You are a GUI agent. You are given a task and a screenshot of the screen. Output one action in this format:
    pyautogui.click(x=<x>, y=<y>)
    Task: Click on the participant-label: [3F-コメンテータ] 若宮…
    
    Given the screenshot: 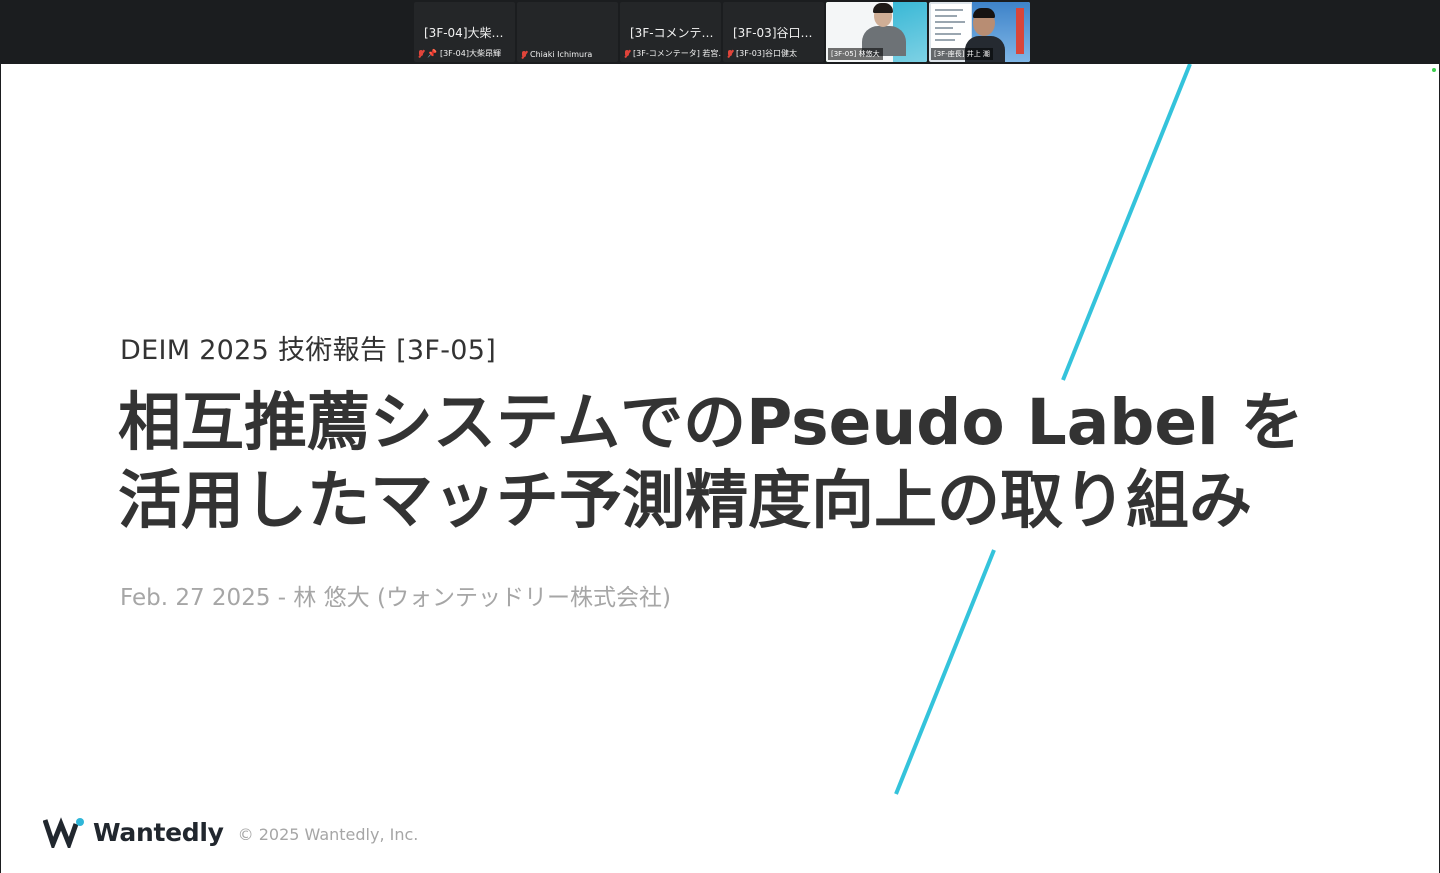 What is the action you would take?
    pyautogui.click(x=672, y=53)
    